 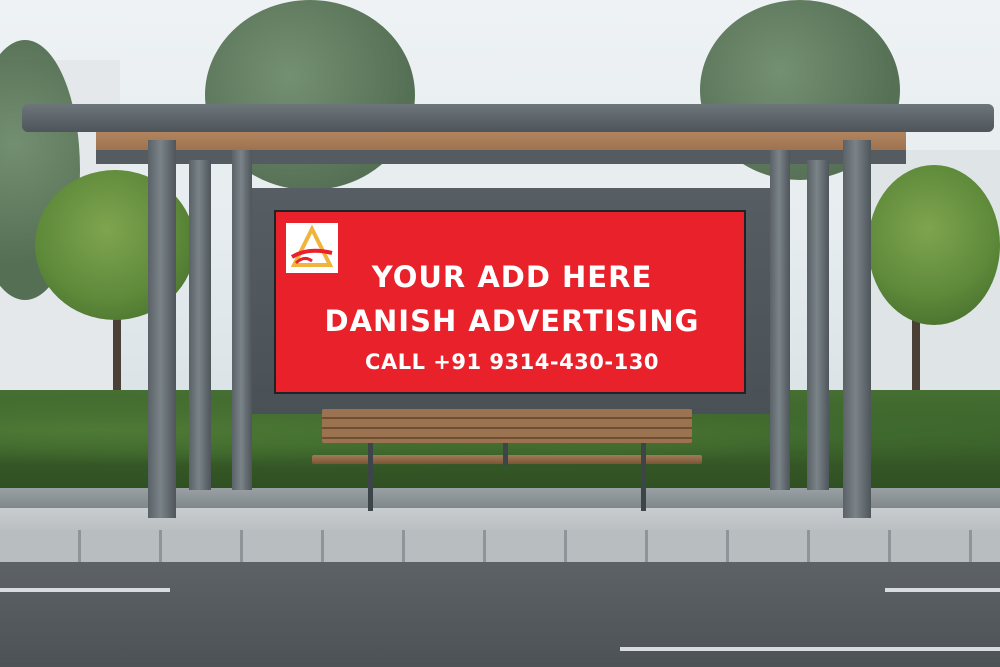 I want to click on ad-phone-number: CALL +91 9314-430-130, so click(x=512, y=362).